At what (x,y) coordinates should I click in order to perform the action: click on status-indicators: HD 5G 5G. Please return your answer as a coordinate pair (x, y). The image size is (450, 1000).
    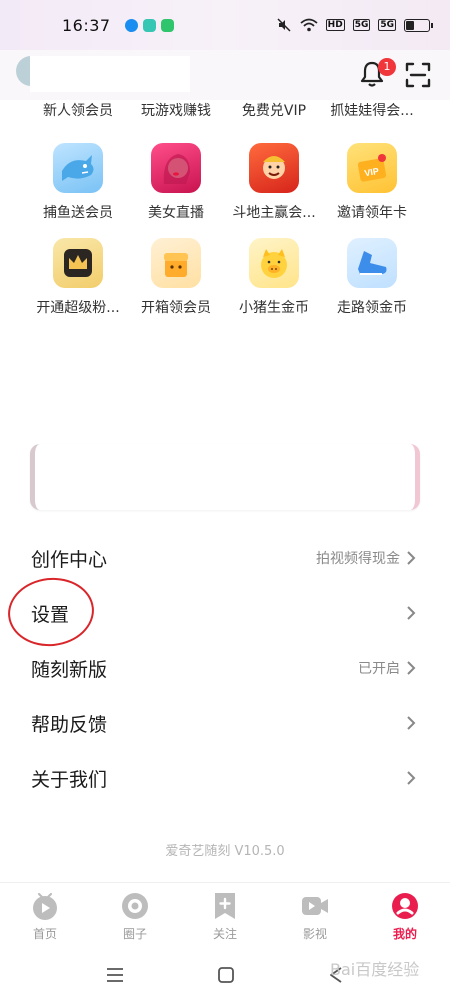
    Looking at the image, I should click on (354, 25).